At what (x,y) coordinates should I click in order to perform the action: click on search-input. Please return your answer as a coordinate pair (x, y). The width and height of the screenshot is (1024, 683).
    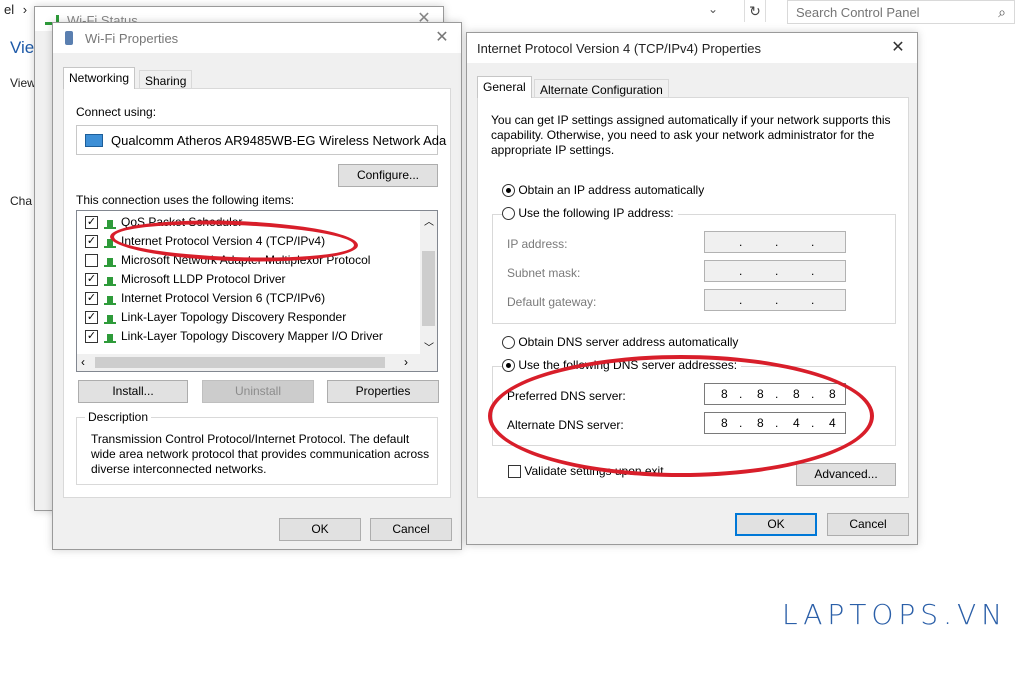
    Looking at the image, I should click on (883, 12).